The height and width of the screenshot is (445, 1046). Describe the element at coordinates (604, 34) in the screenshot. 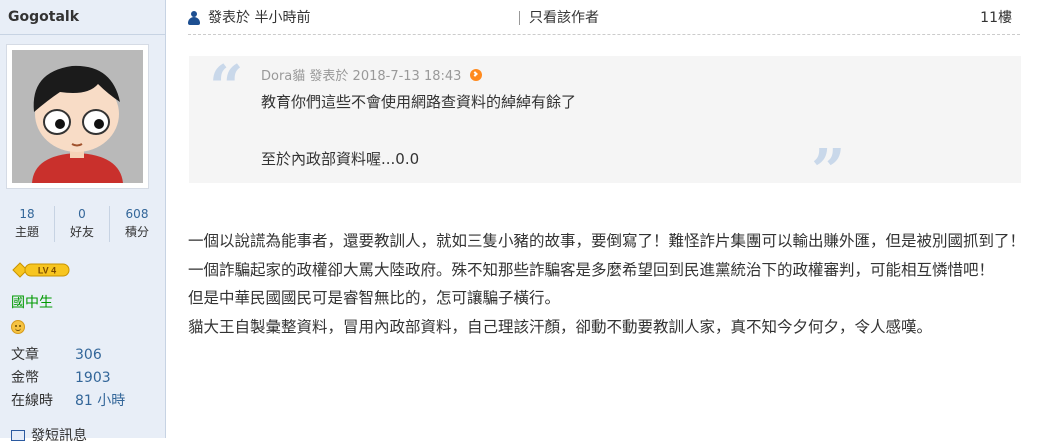

I see `header-rule` at that location.